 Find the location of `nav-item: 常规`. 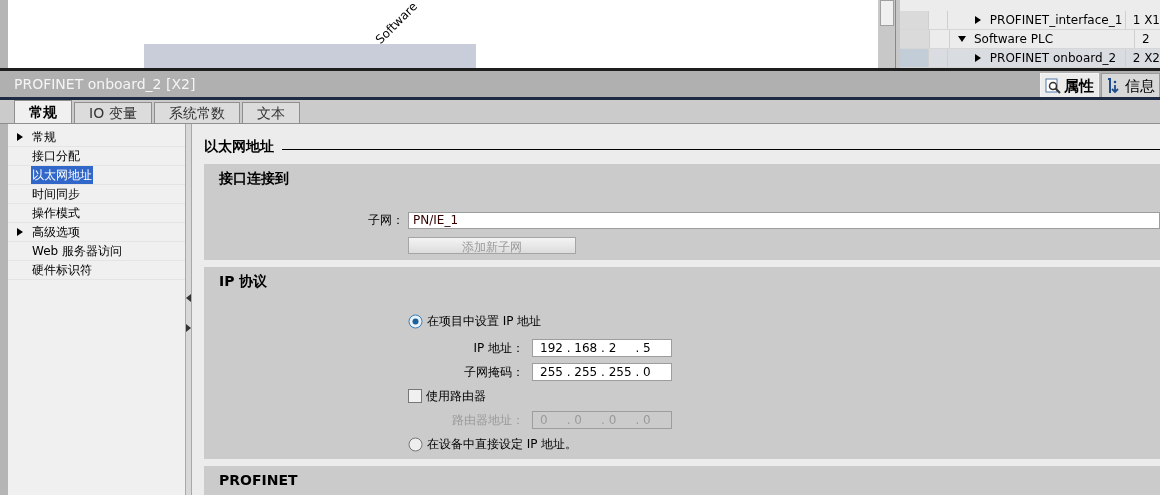

nav-item: 常规 is located at coordinates (44, 137).